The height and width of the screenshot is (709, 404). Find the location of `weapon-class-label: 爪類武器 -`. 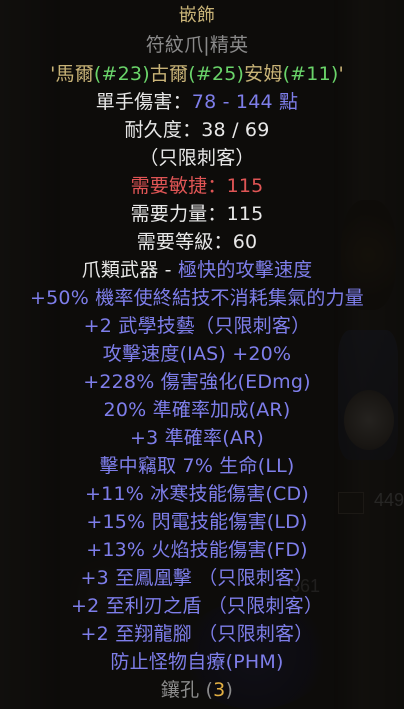

weapon-class-label: 爪類武器 - is located at coordinates (129, 270).